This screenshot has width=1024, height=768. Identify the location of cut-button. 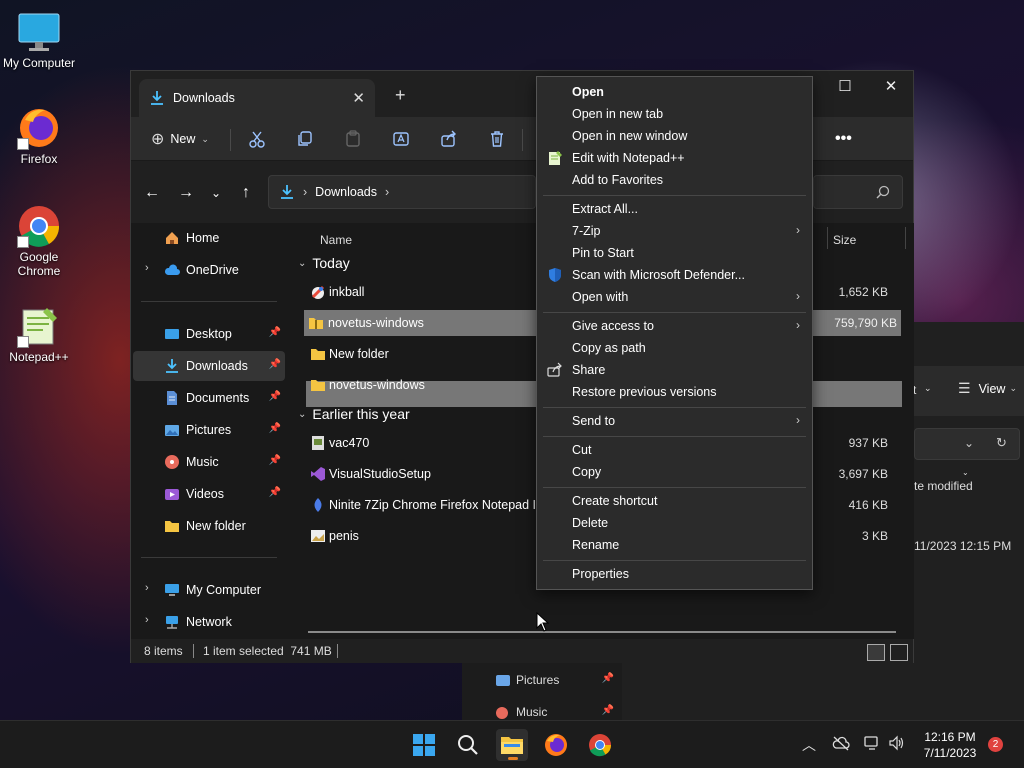
(257, 139).